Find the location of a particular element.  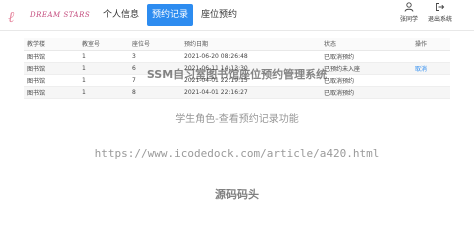

table-row: 图书馆 1 3 2021-06-20 08:26:48 已取消预约 is located at coordinates (237, 56).